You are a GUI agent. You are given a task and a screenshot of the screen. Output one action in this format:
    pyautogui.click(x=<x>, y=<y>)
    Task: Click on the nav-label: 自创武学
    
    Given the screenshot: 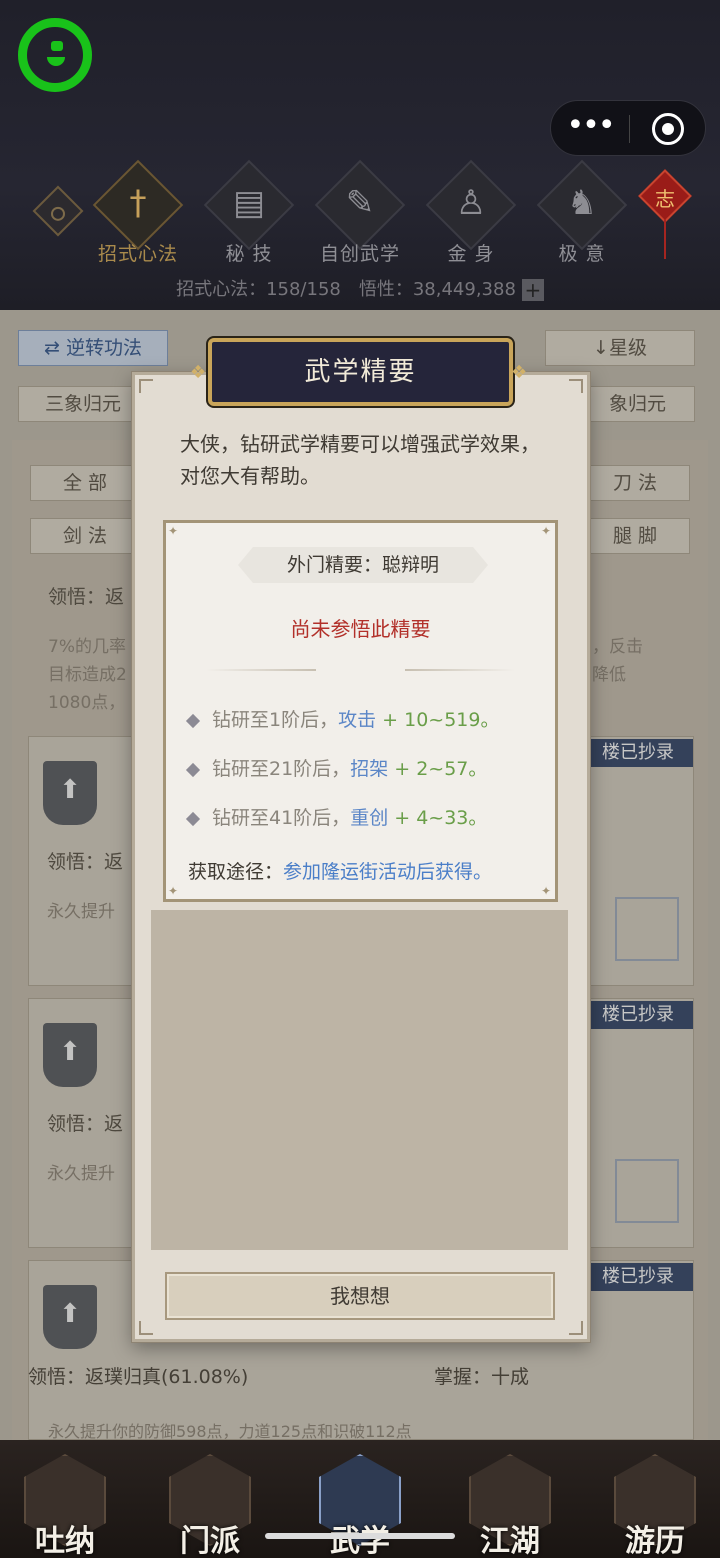 What is the action you would take?
    pyautogui.click(x=359, y=254)
    